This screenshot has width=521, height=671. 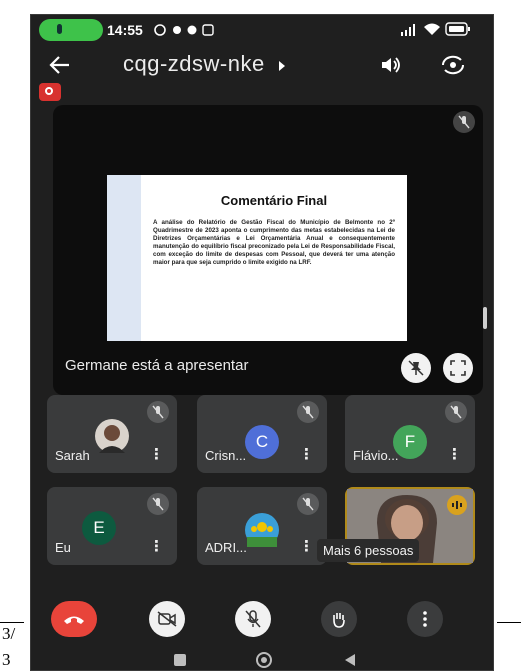 I want to click on raise-hand-icon, so click(x=339, y=620).